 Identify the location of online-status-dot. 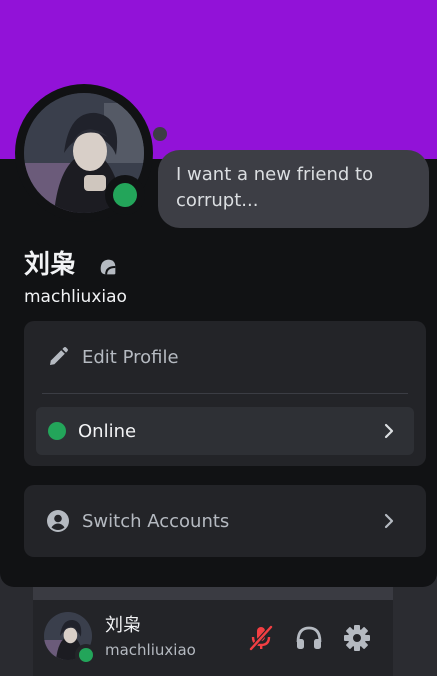
(57, 431).